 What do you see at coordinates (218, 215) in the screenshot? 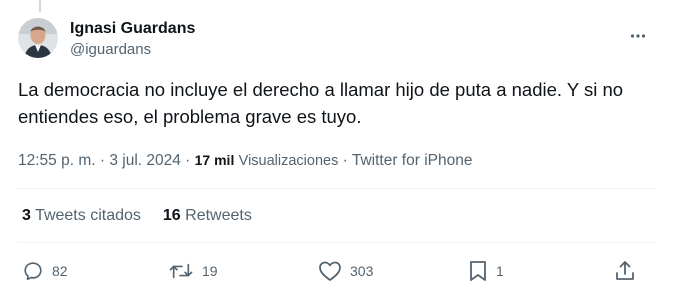
I see `retweets-label: Retweets` at bounding box center [218, 215].